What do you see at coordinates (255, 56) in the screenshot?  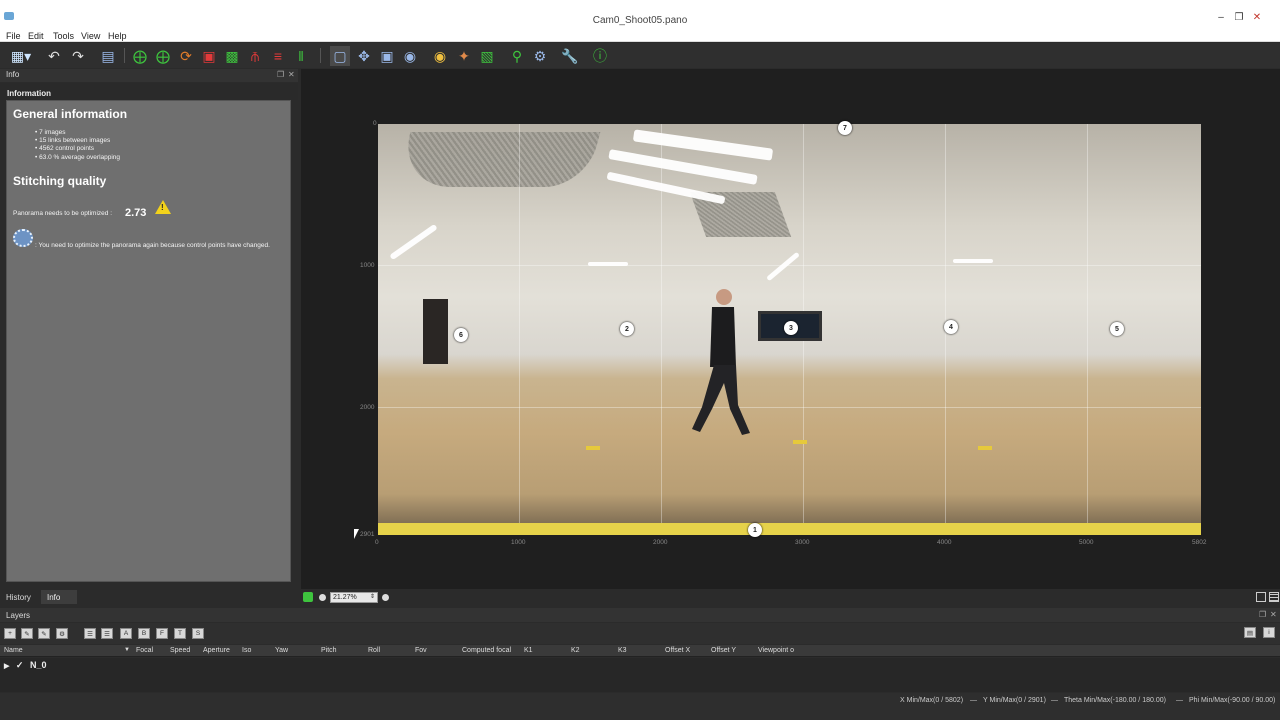 I see `horizon-icon: ⫚` at bounding box center [255, 56].